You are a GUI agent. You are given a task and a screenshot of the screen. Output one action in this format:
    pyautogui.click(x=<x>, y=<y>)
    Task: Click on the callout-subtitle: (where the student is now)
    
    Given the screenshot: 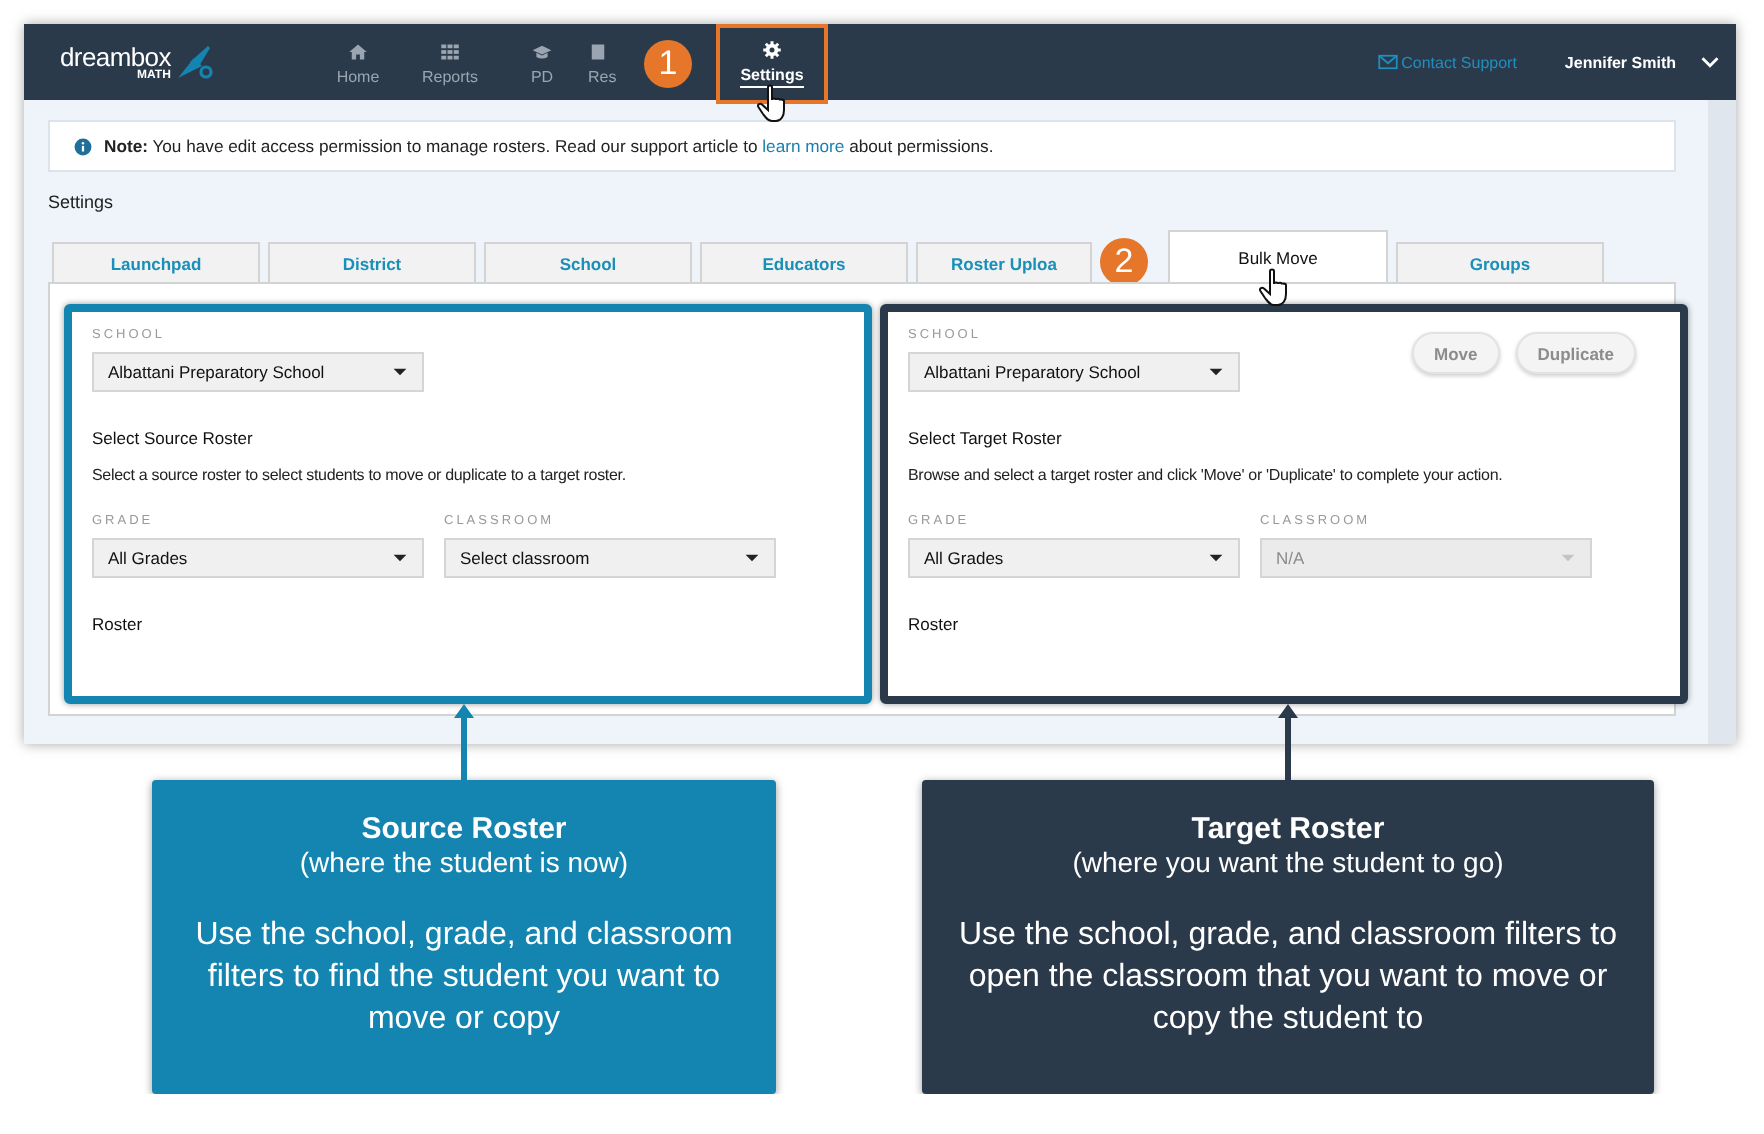 What is the action you would take?
    pyautogui.click(x=464, y=862)
    